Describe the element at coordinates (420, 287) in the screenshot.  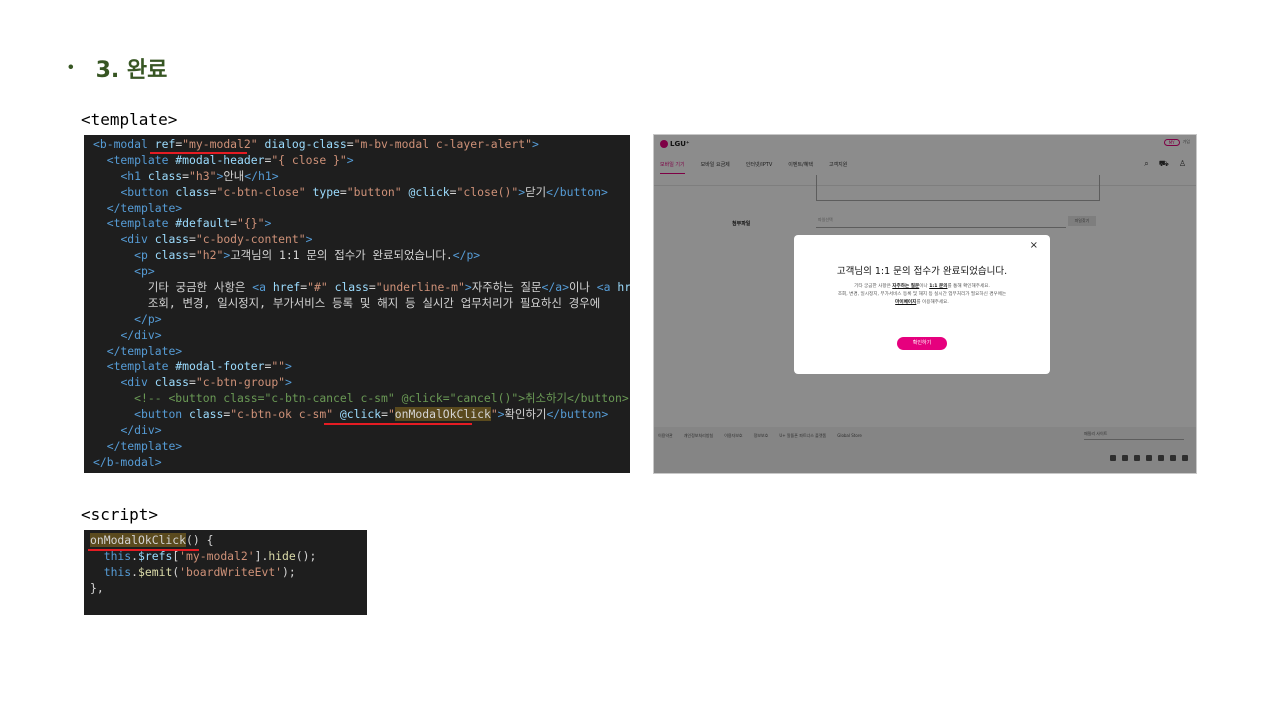
I see `code-token: "underline-m"` at that location.